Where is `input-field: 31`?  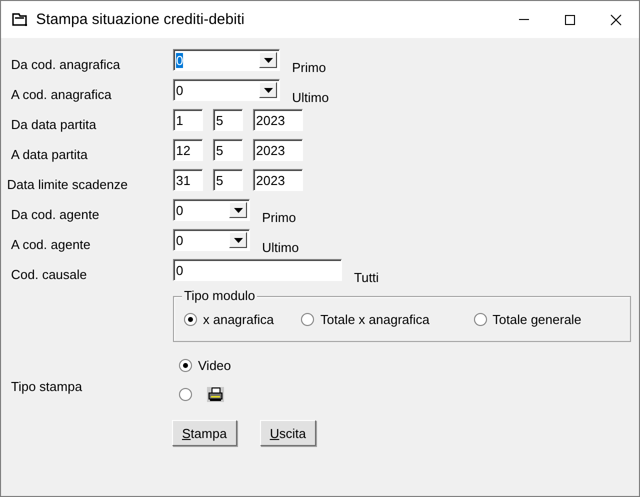 input-field: 31 is located at coordinates (188, 180).